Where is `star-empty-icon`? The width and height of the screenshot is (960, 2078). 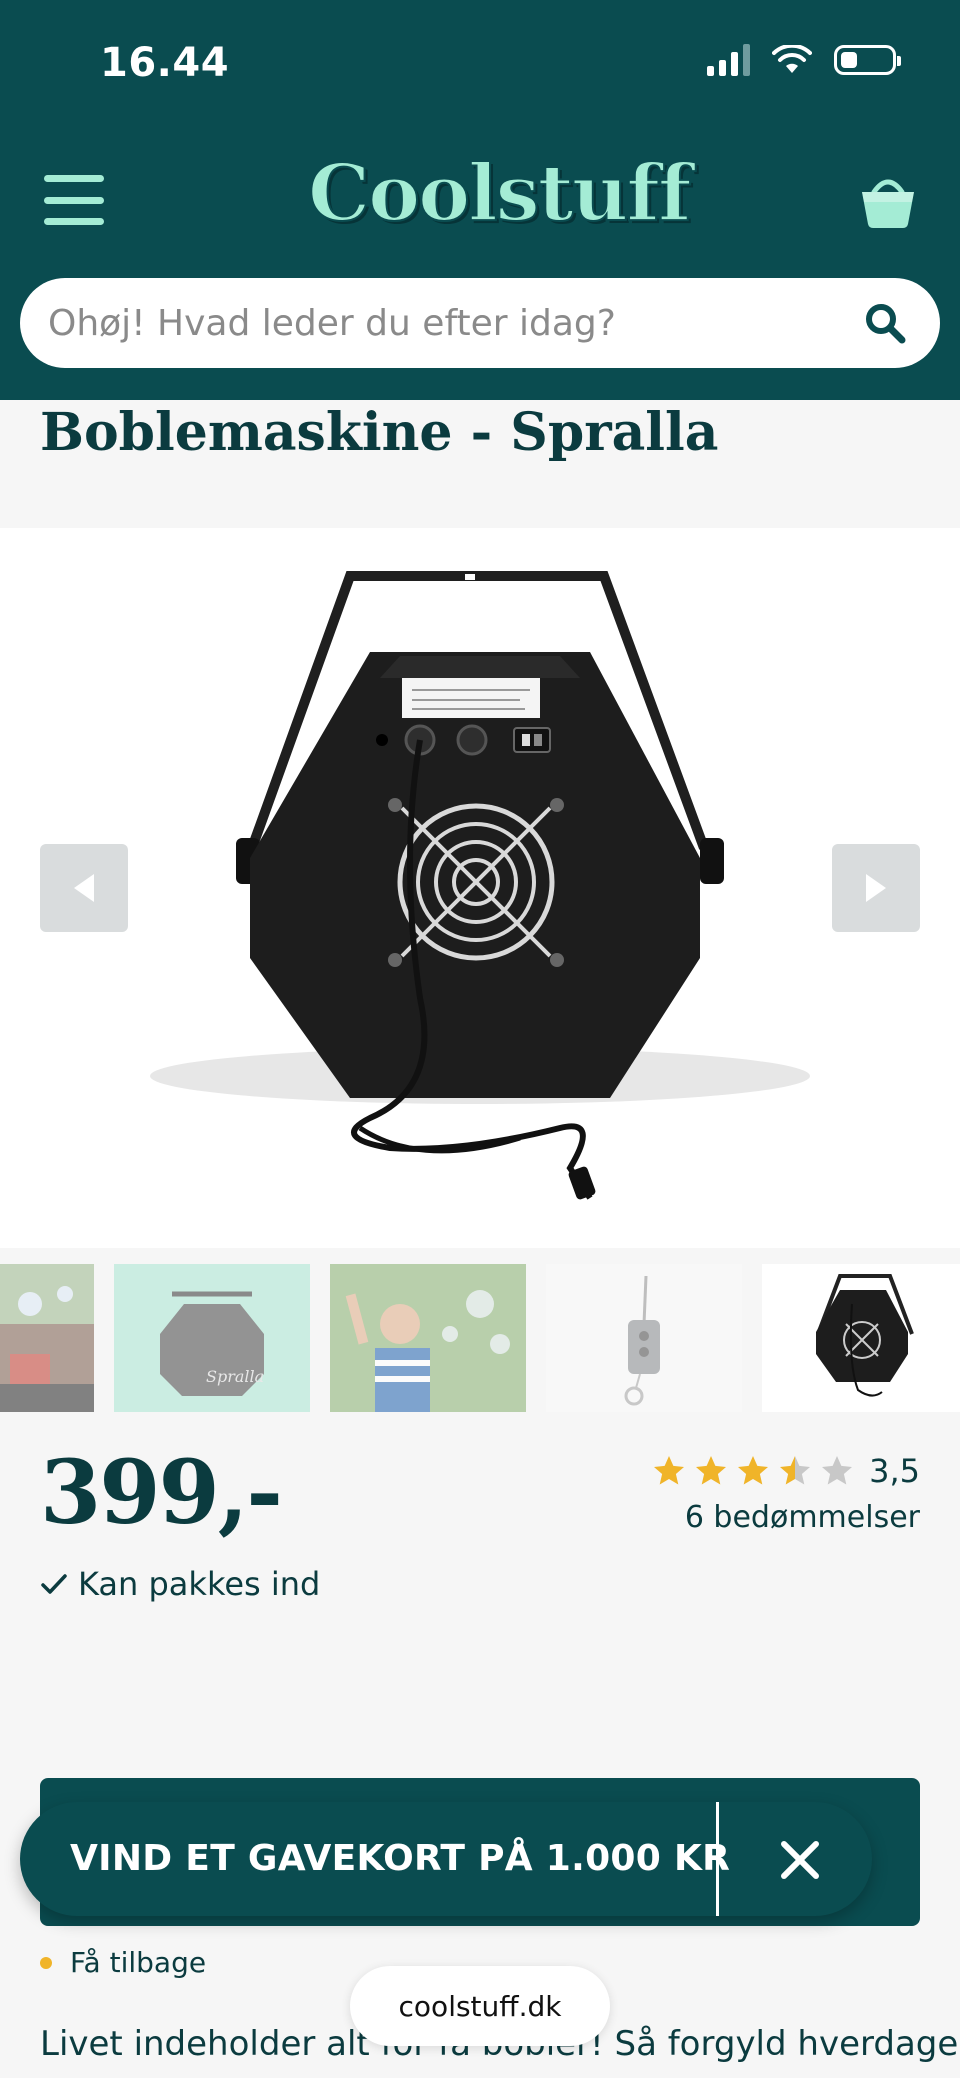 star-empty-icon is located at coordinates (837, 1470).